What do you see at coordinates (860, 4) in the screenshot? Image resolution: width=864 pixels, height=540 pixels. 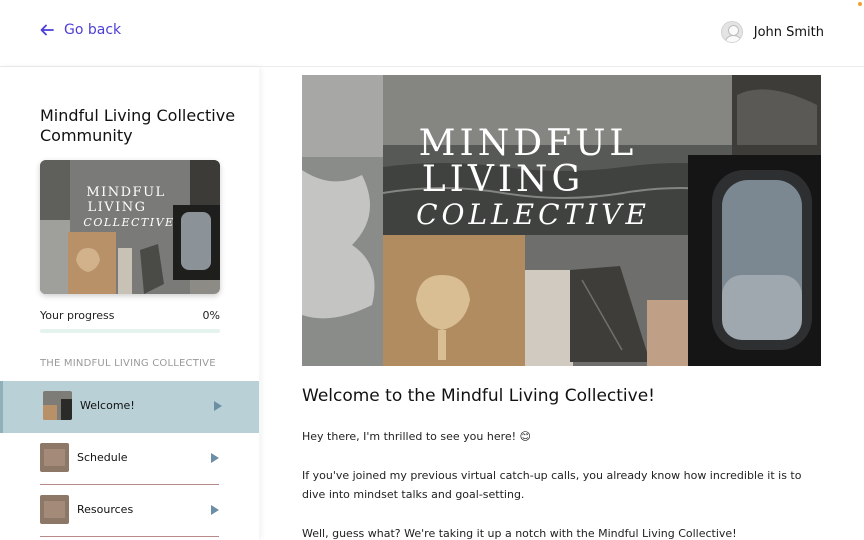 I see `notification-dot` at bounding box center [860, 4].